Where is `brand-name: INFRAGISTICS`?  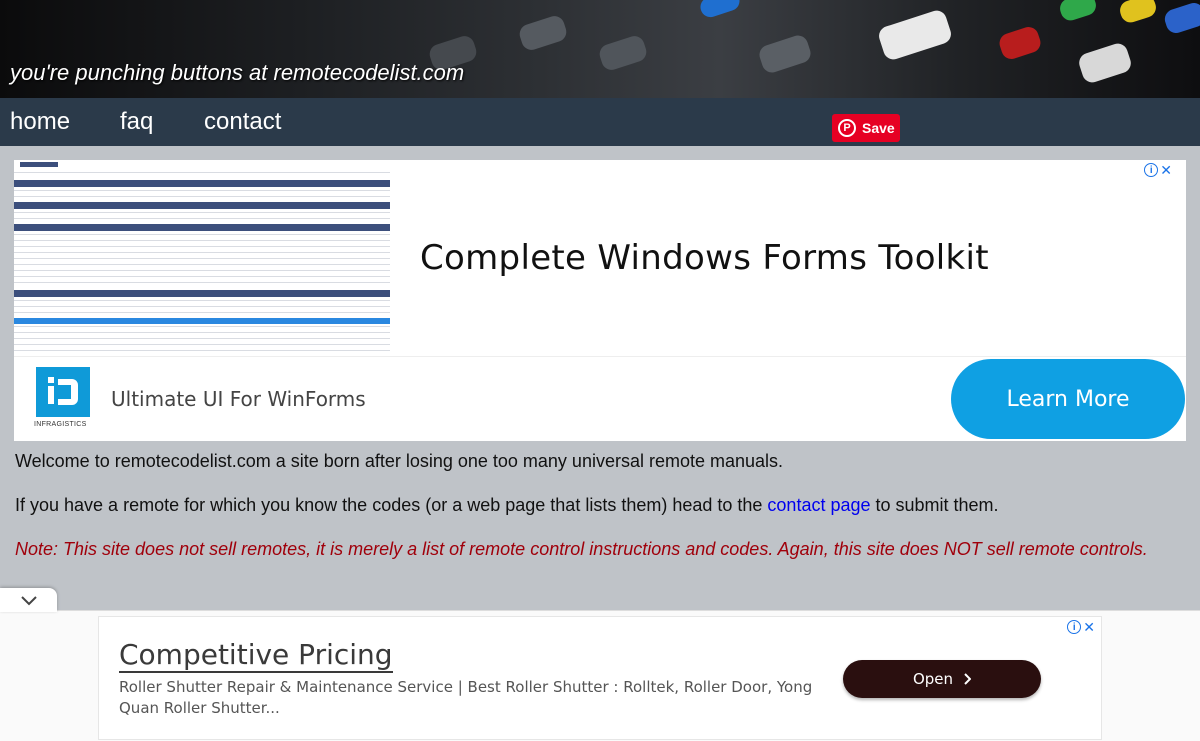
brand-name: INFRAGISTICS is located at coordinates (60, 424).